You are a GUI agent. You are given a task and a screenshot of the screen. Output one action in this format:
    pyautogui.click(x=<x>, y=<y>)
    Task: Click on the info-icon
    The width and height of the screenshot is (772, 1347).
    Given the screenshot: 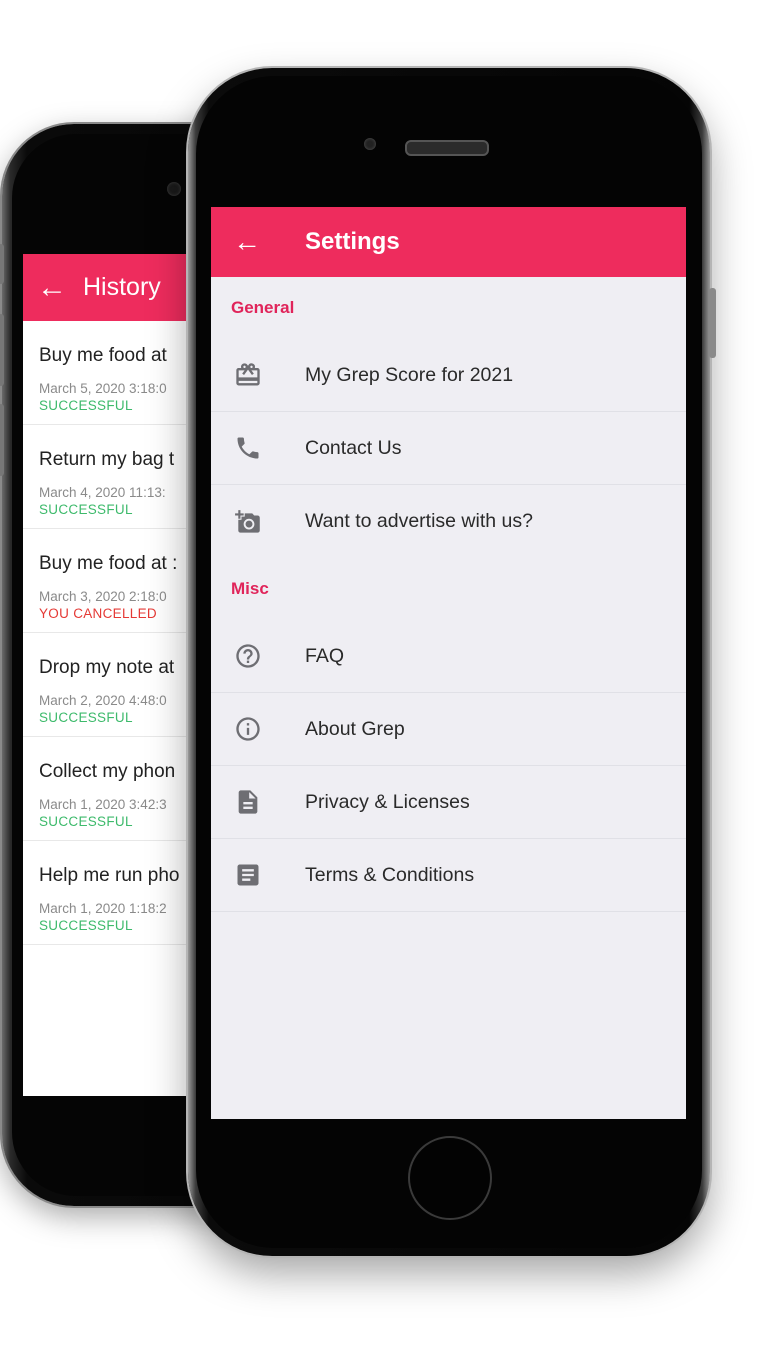 What is the action you would take?
    pyautogui.click(x=248, y=729)
    